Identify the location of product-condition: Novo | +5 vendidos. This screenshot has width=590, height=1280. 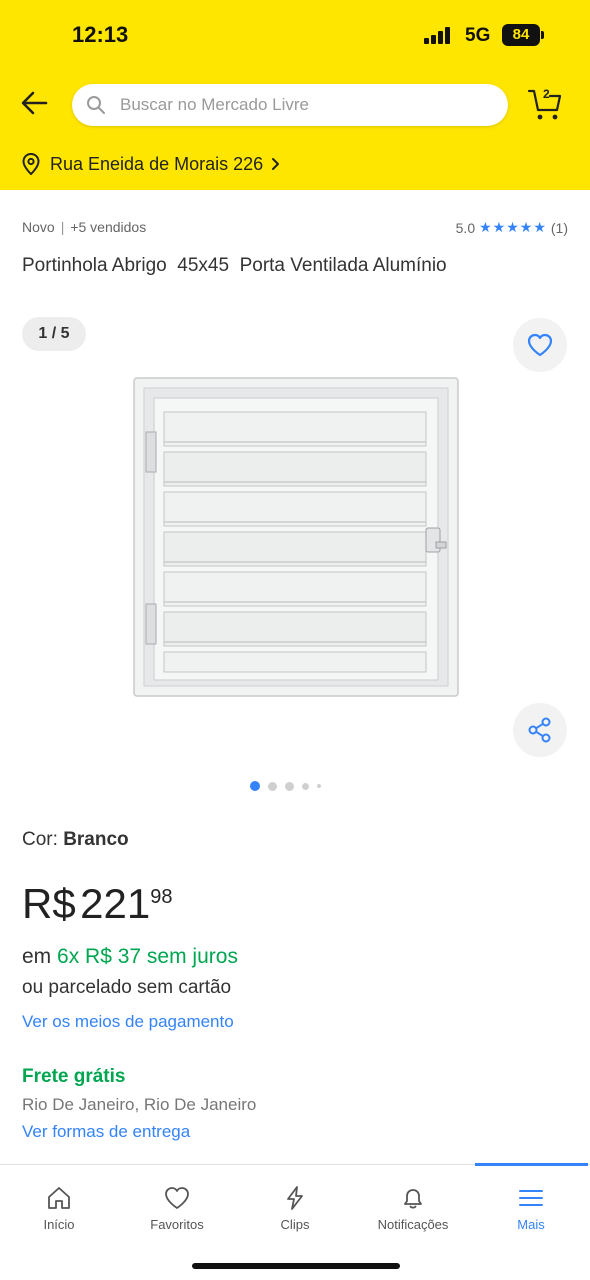
(84, 227).